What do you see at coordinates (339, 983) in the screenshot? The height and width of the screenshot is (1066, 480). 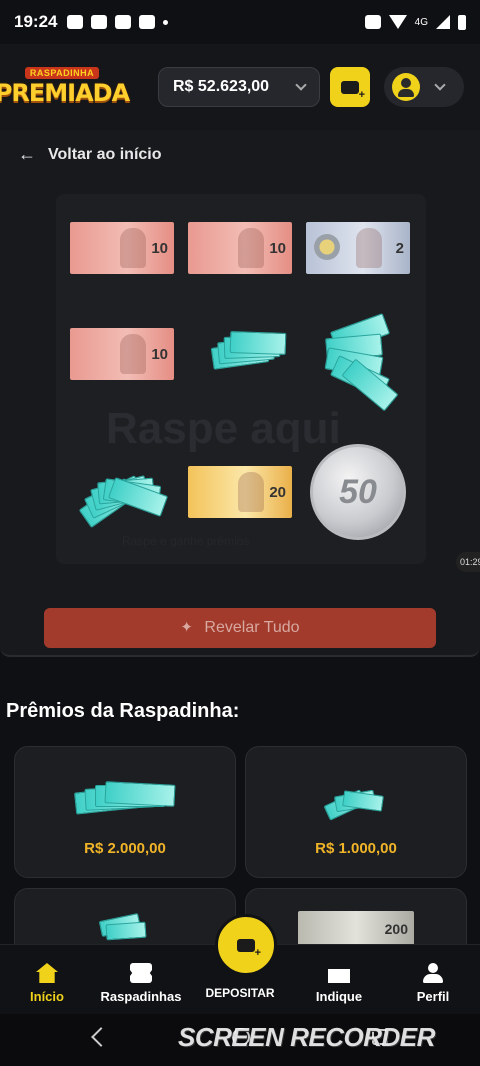 I see `nav-item-indique: Indique` at bounding box center [339, 983].